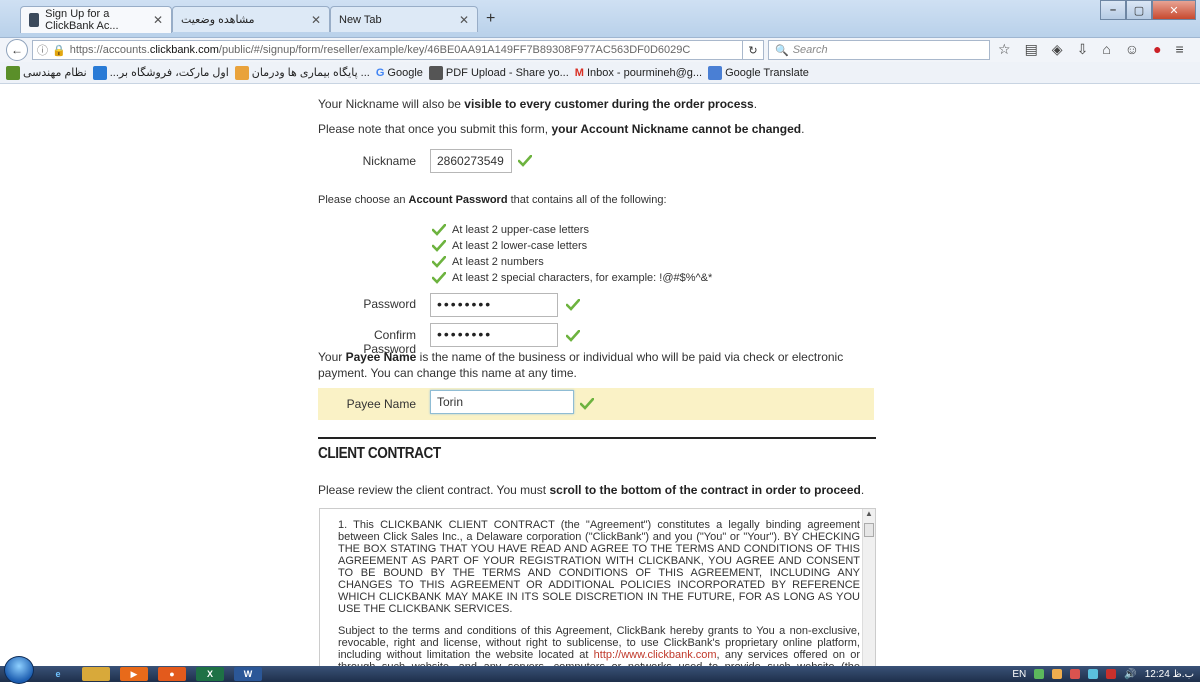  Describe the element at coordinates (1132, 49) in the screenshot. I see `chat-icon: ☺` at that location.